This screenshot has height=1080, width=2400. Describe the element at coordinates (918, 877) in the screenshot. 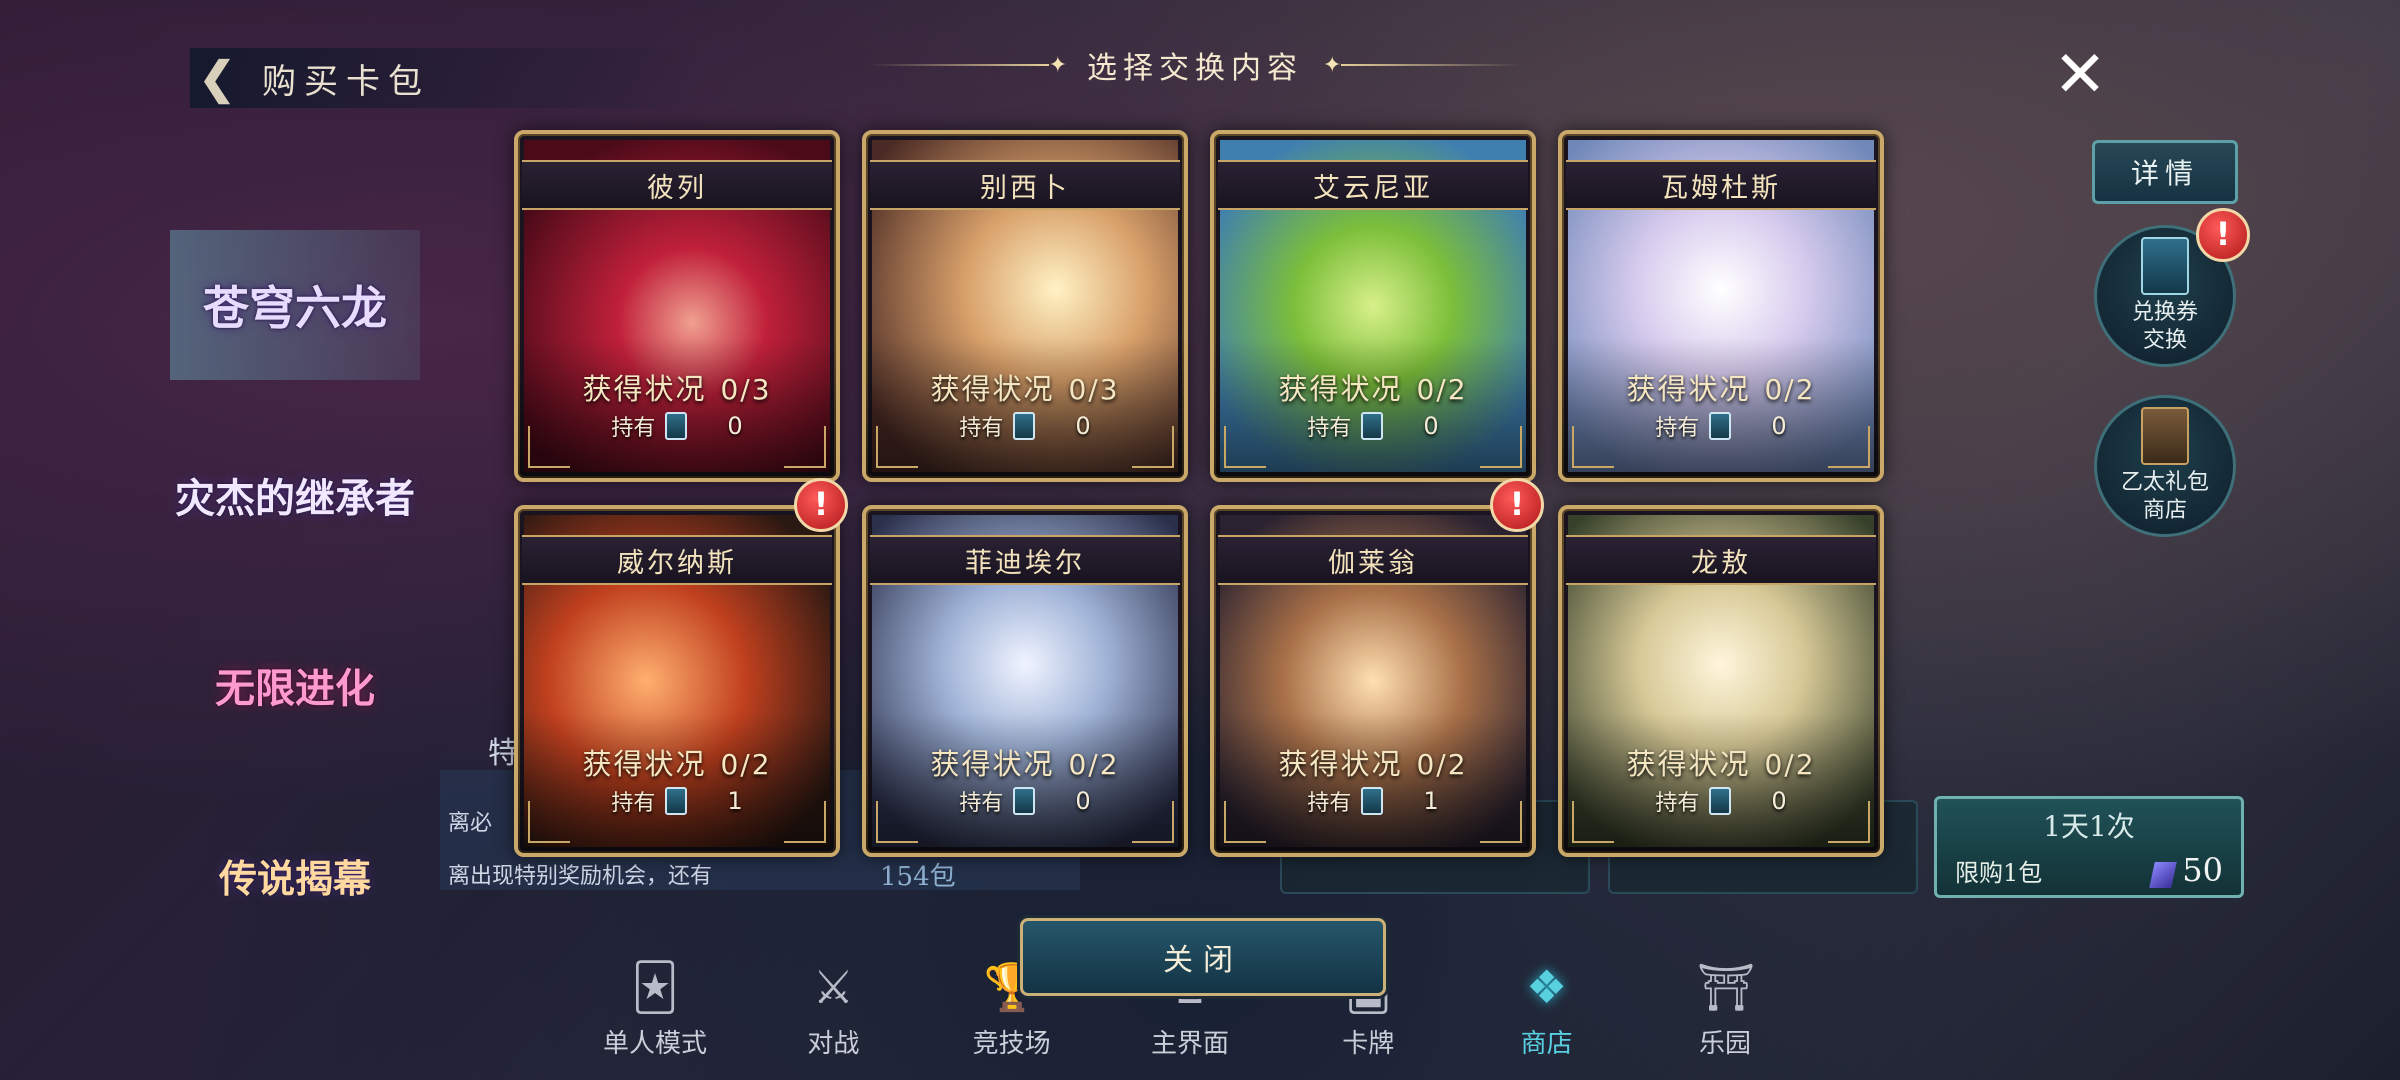

I see `shop-info-packs-left: 154包` at that location.